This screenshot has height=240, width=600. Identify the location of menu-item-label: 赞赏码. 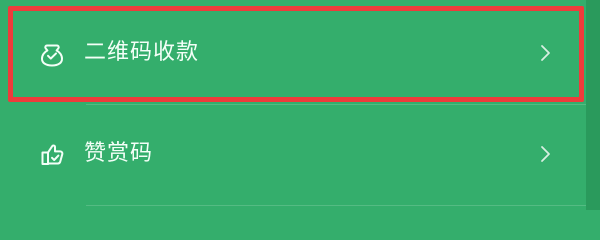
(119, 153).